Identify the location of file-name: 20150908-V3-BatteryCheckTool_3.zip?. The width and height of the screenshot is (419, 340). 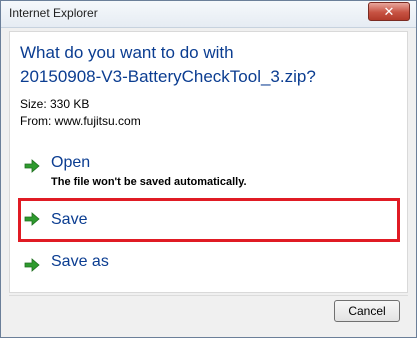
(168, 76).